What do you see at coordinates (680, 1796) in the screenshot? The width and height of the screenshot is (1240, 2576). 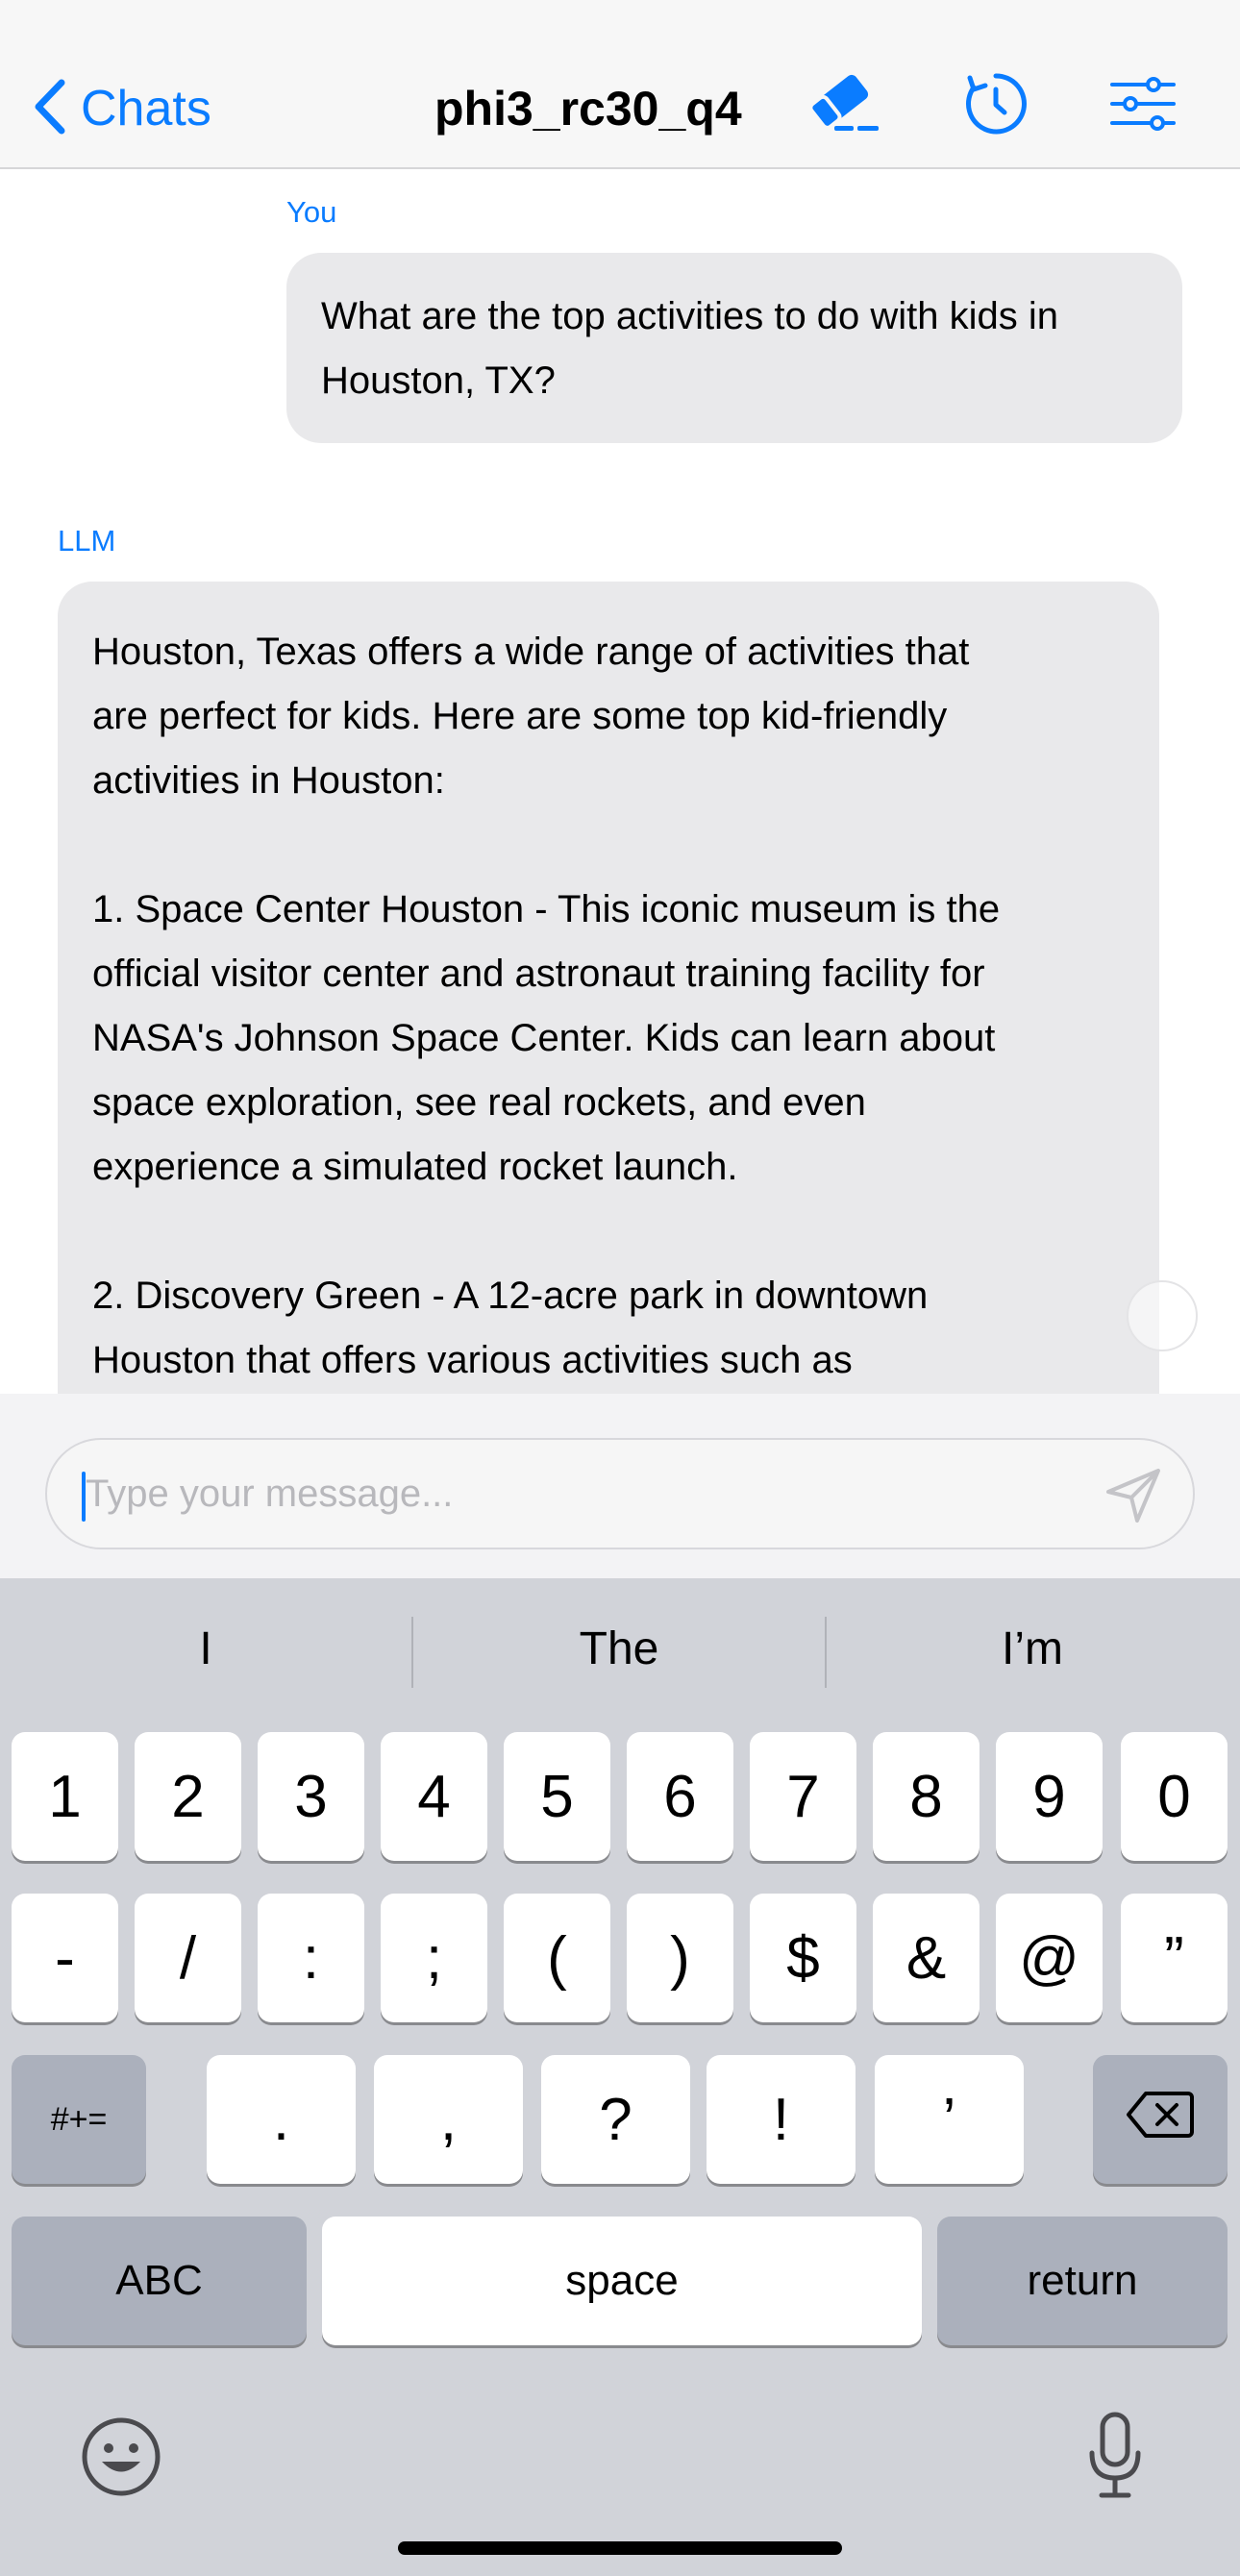 I see `key-6: 6` at bounding box center [680, 1796].